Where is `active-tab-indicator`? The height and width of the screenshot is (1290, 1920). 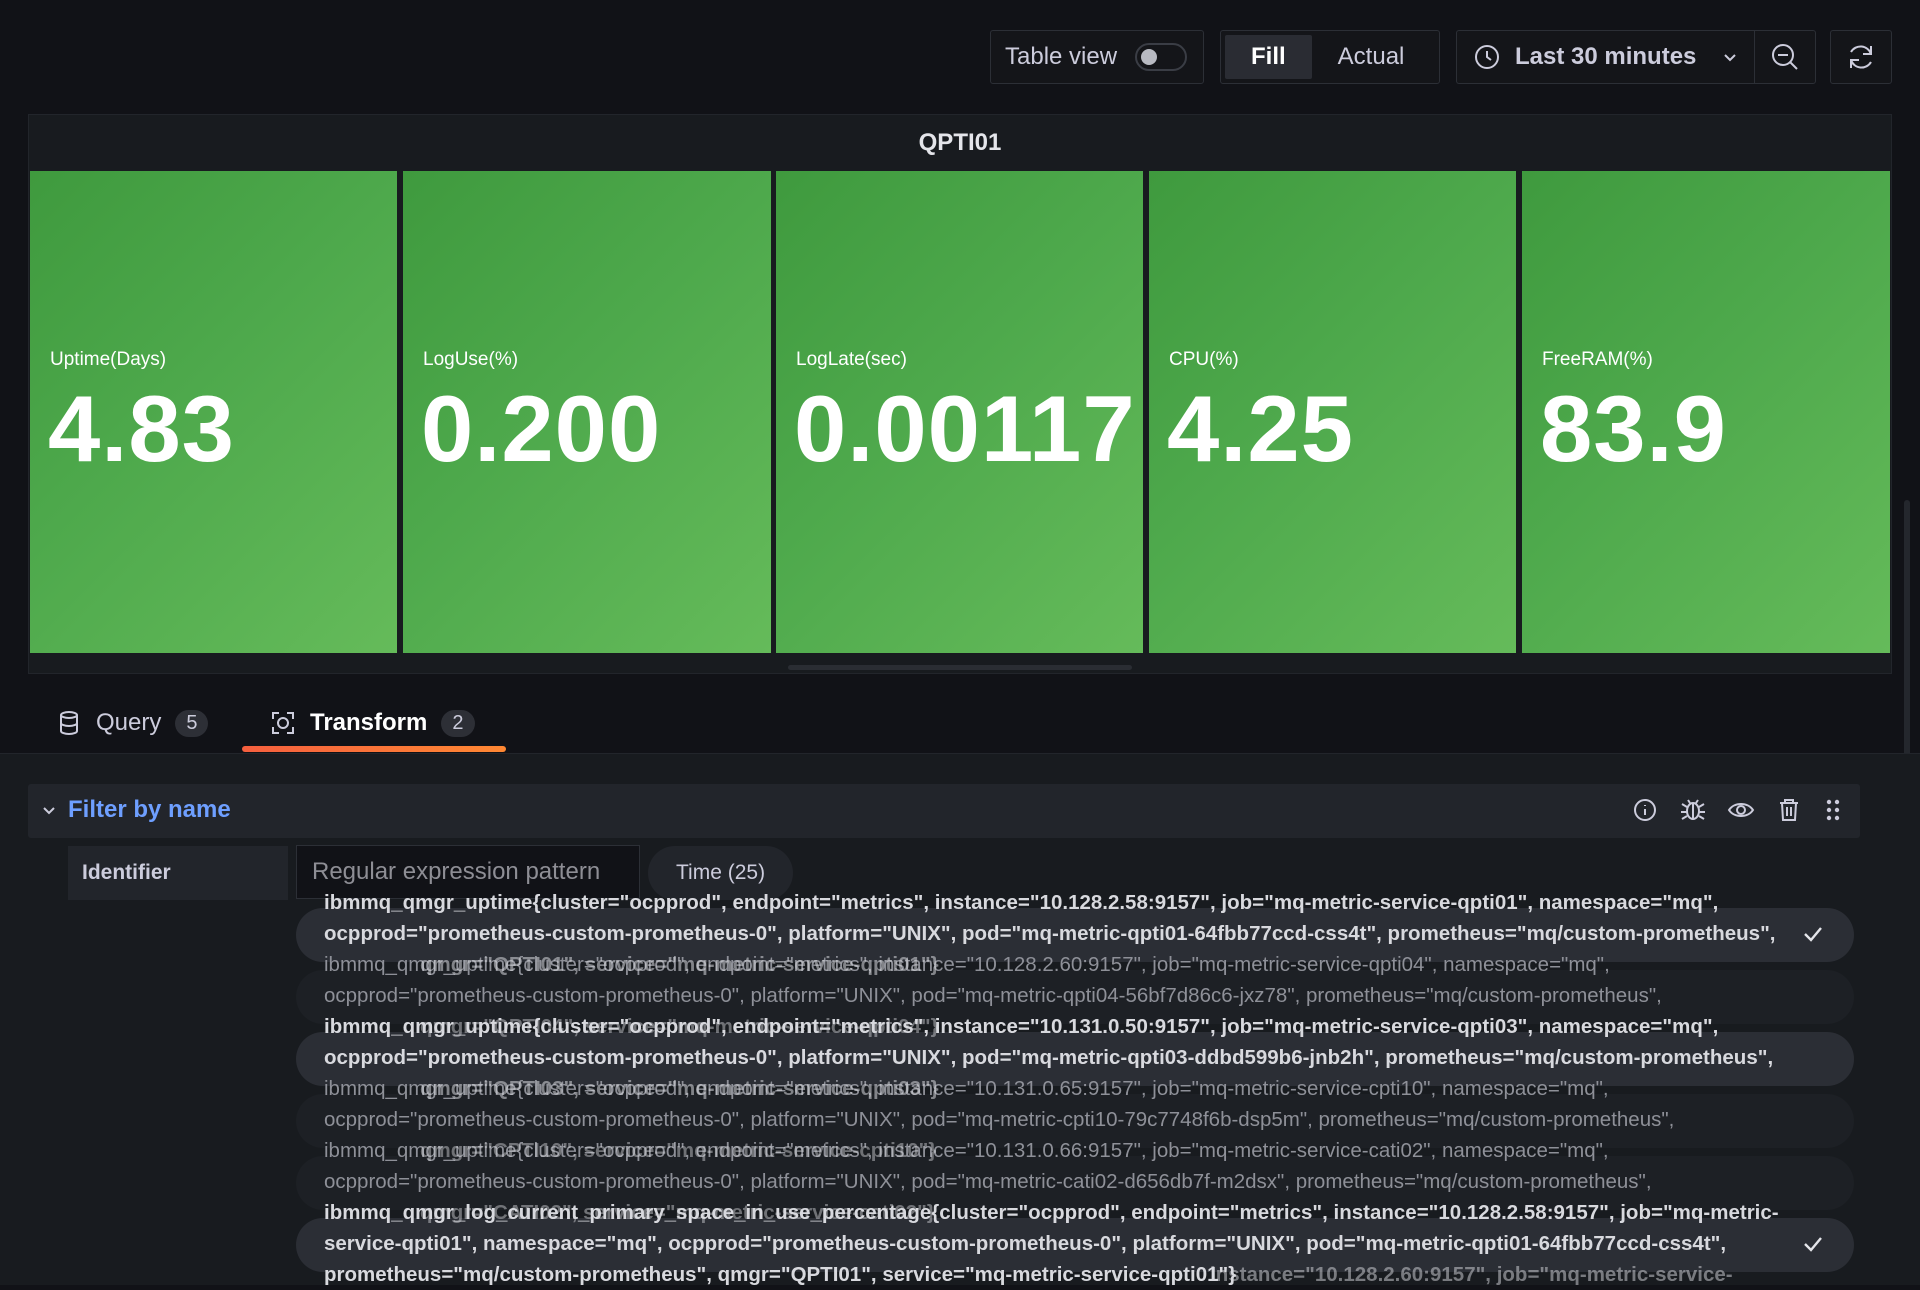
active-tab-indicator is located at coordinates (374, 749).